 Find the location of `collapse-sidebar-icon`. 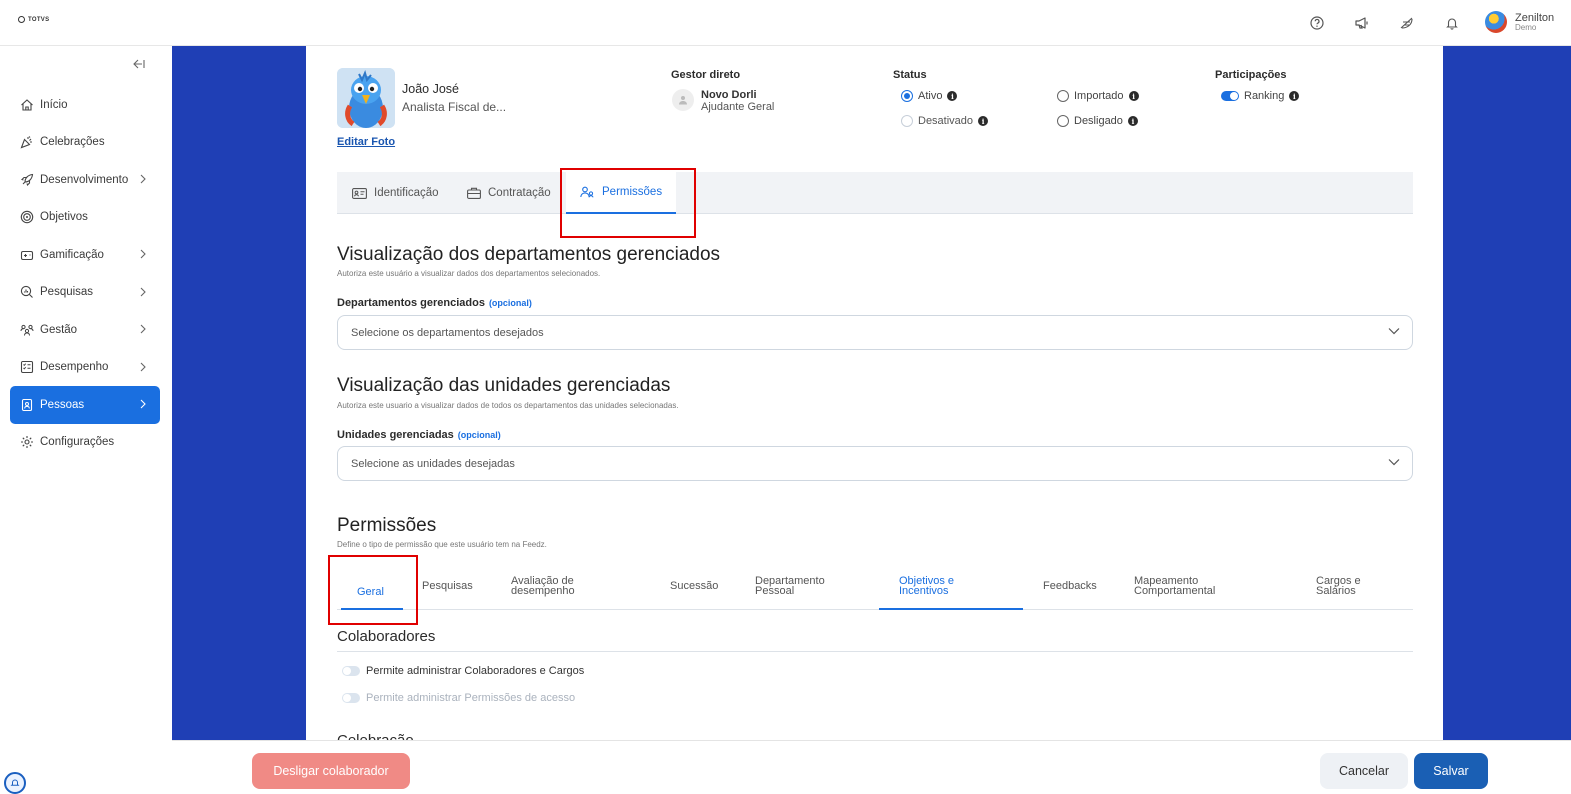

collapse-sidebar-icon is located at coordinates (139, 65).